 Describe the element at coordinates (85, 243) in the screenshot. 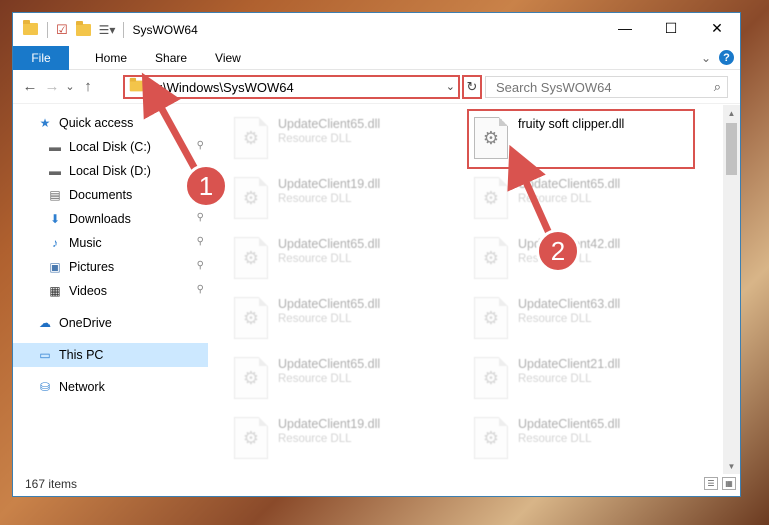

I see `sidebar-item-label: Music` at that location.